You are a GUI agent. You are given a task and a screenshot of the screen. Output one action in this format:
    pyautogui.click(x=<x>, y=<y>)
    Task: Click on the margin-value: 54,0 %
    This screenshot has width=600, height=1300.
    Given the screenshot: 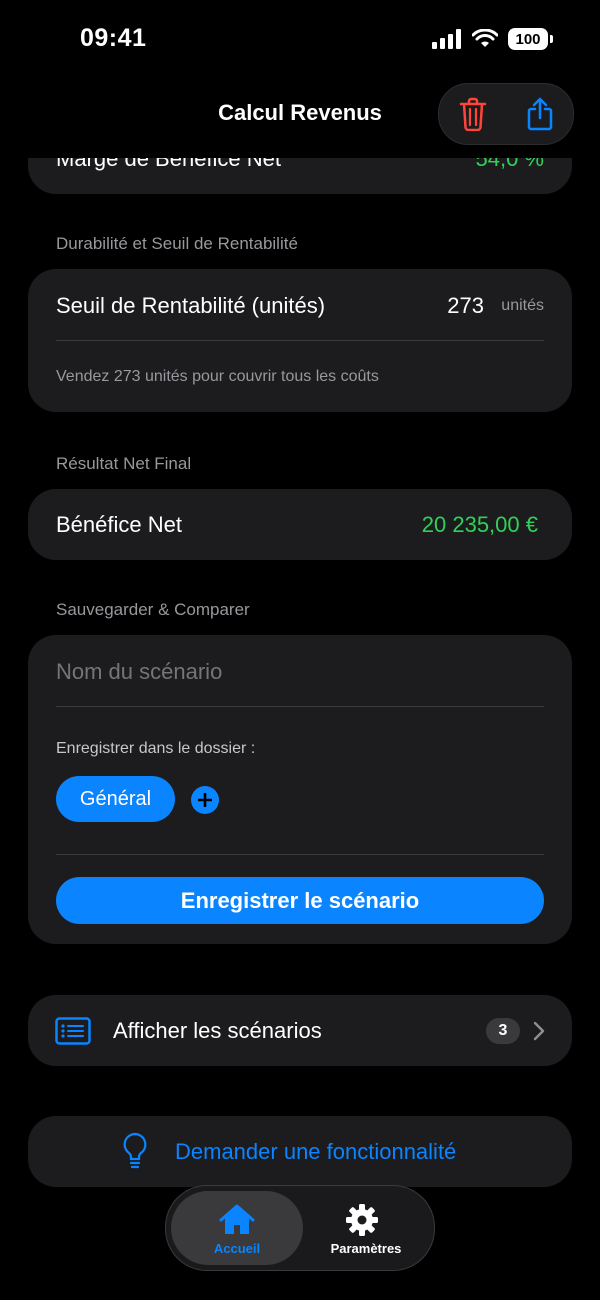 What is the action you would take?
    pyautogui.click(x=510, y=164)
    